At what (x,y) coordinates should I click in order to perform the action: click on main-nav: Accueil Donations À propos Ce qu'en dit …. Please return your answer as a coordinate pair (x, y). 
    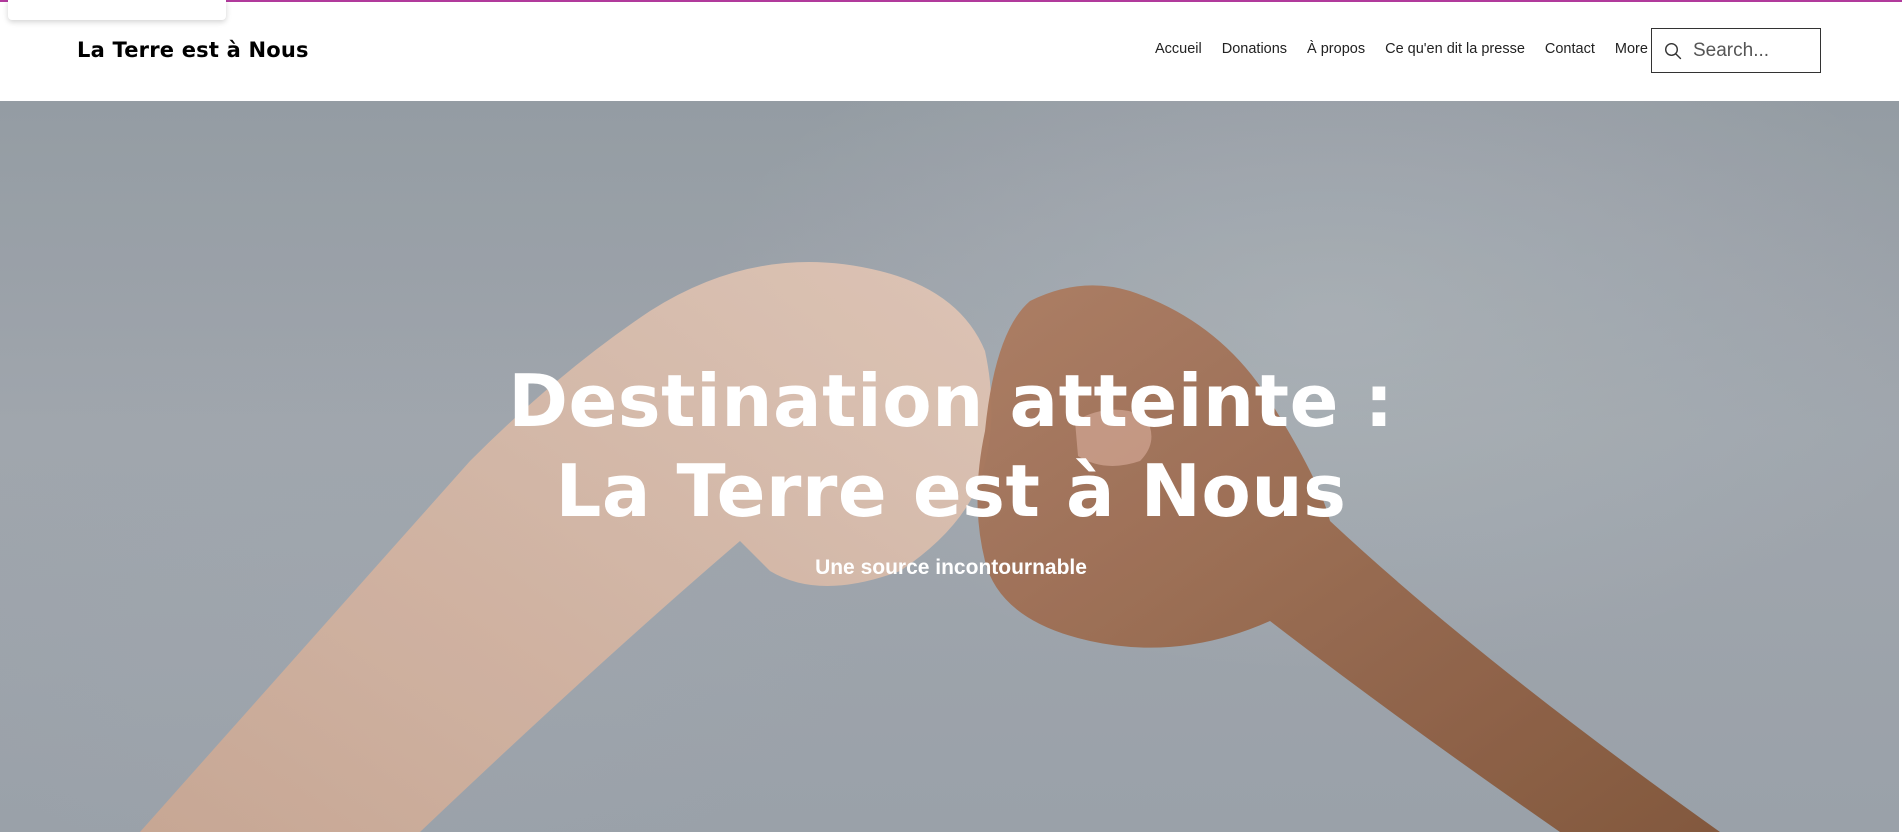
    Looking at the image, I should click on (1406, 49).